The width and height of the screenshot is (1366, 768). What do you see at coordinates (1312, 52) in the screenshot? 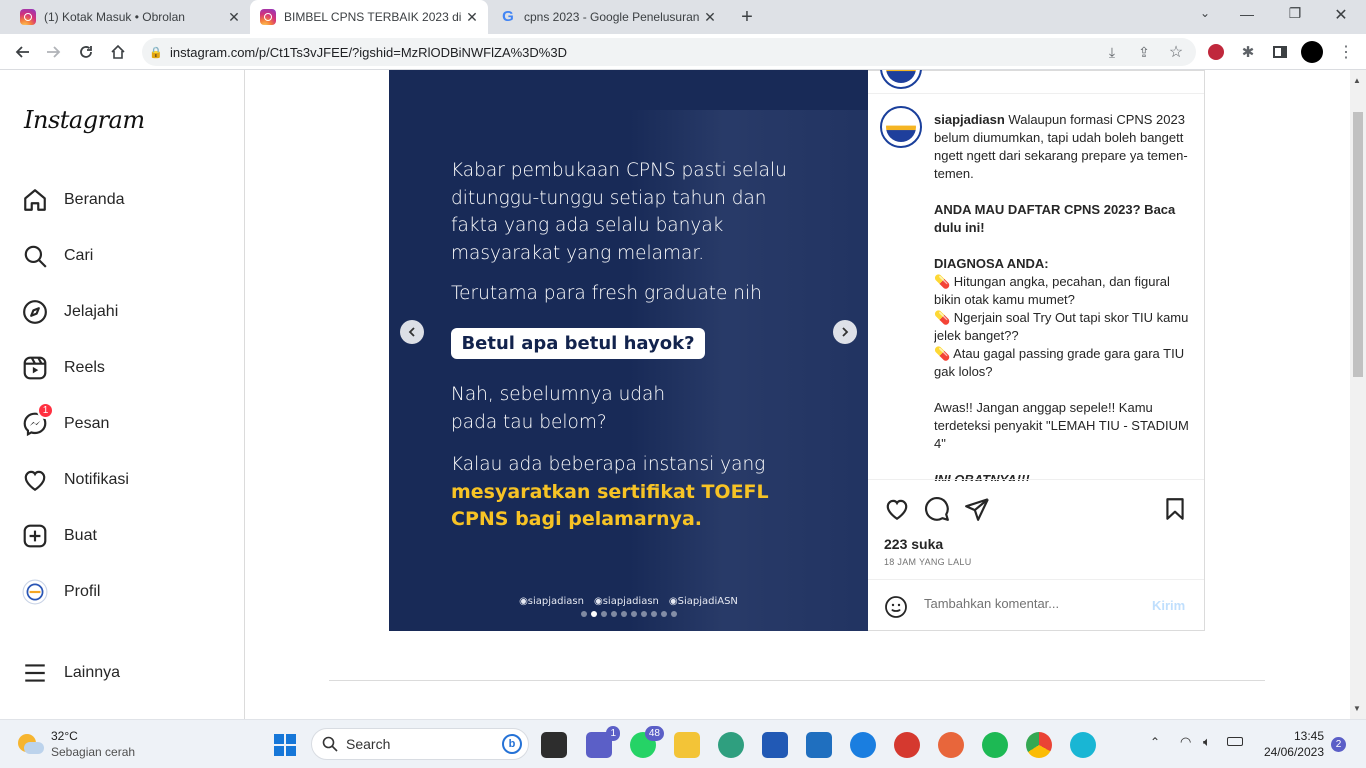
I see `profile-avatar` at bounding box center [1312, 52].